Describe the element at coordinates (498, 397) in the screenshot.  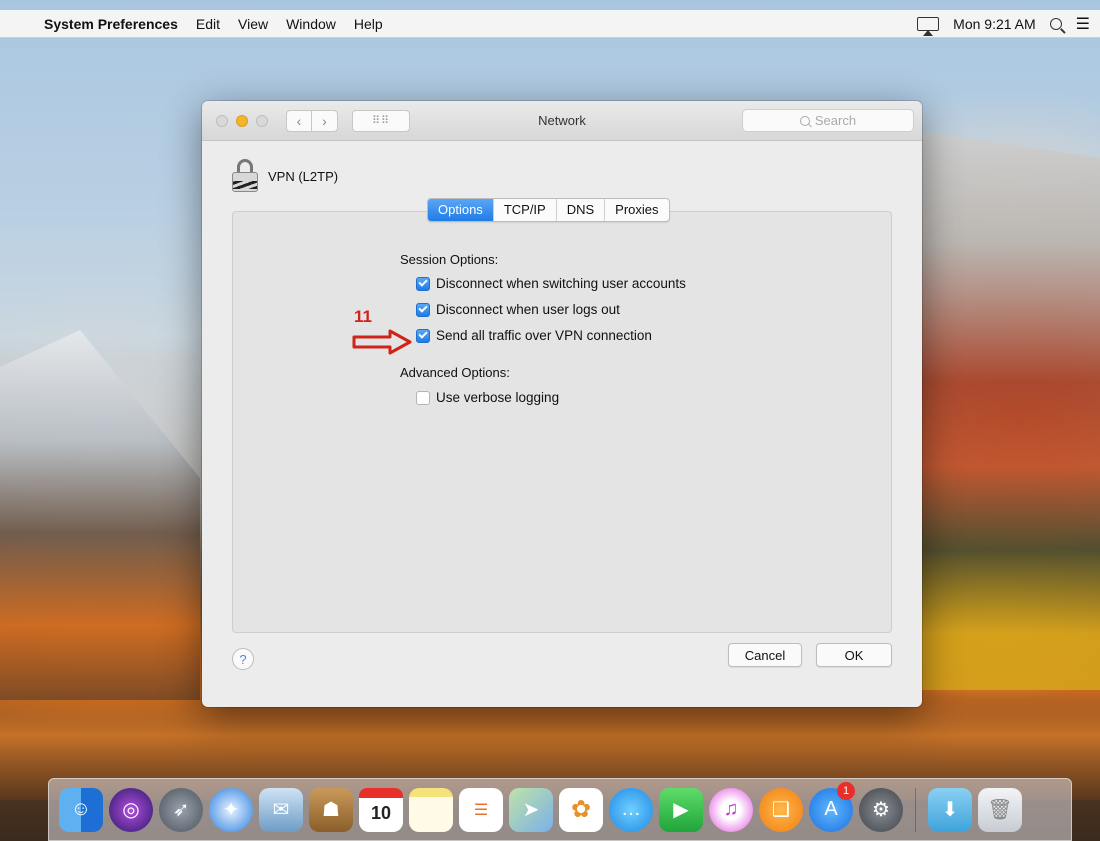
I see `checkbox-label: Use verbose logging` at that location.